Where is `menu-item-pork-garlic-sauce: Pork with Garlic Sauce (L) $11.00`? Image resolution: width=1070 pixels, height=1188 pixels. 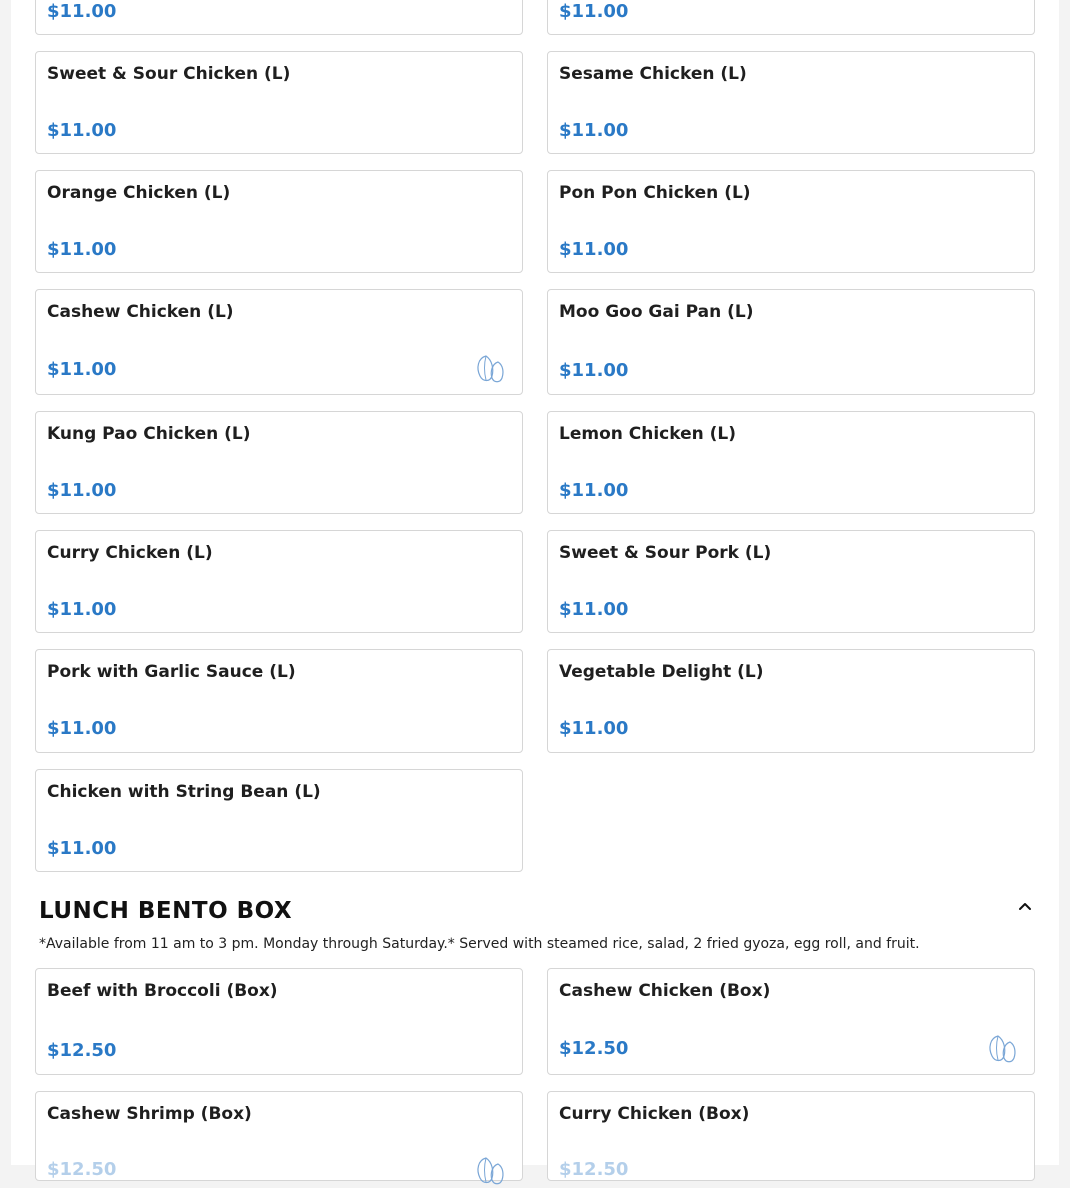 menu-item-pork-garlic-sauce: Pork with Garlic Sauce (L) $11.00 is located at coordinates (279, 701).